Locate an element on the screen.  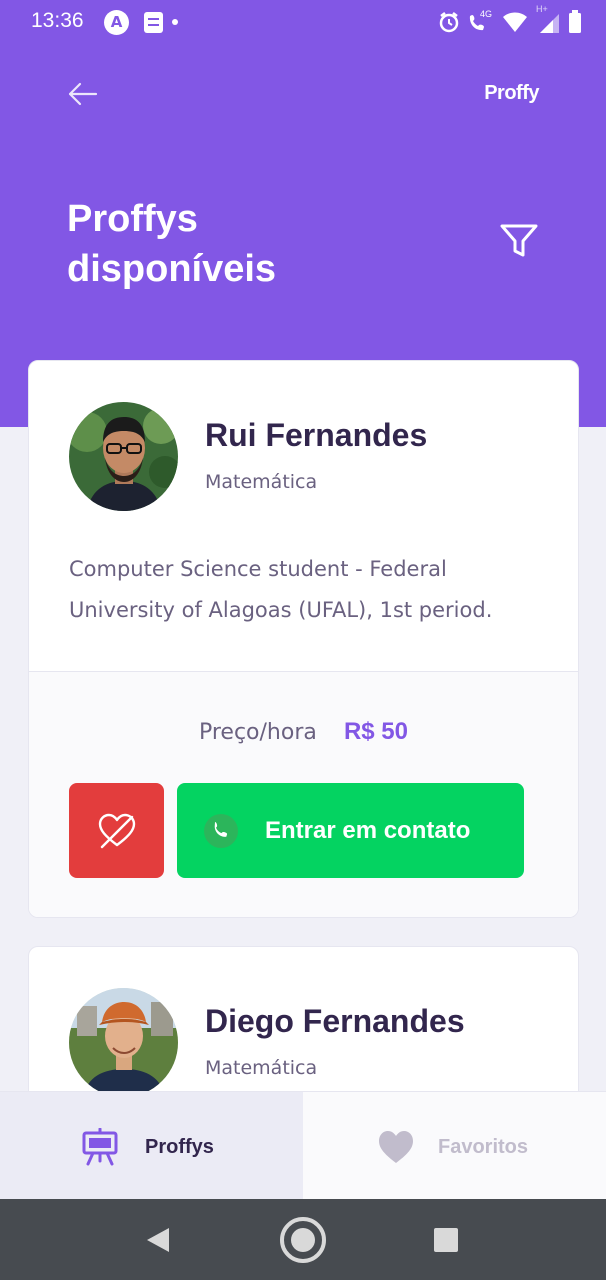
price-row: Preço/hora R$ 50 is located at coordinates (303, 732).